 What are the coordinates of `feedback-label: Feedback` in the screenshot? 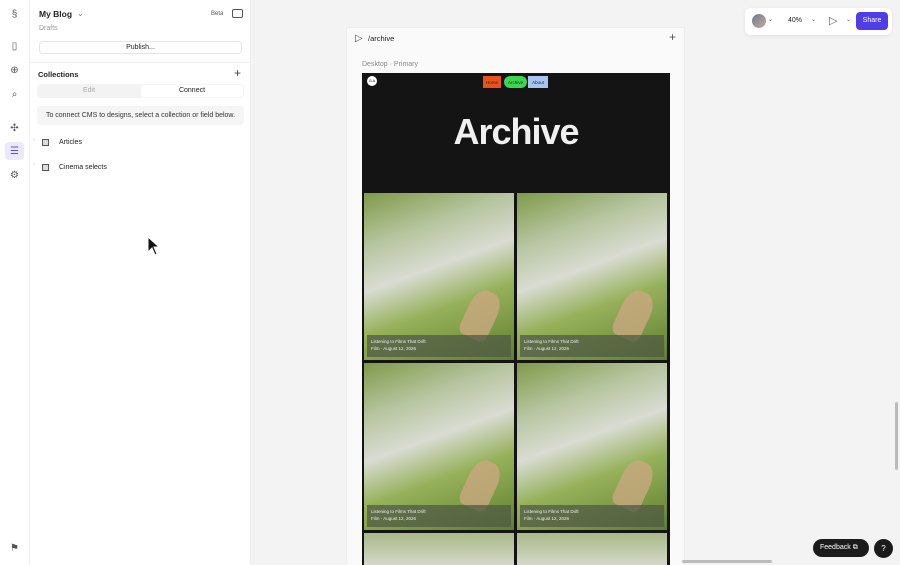 It's located at (835, 547).